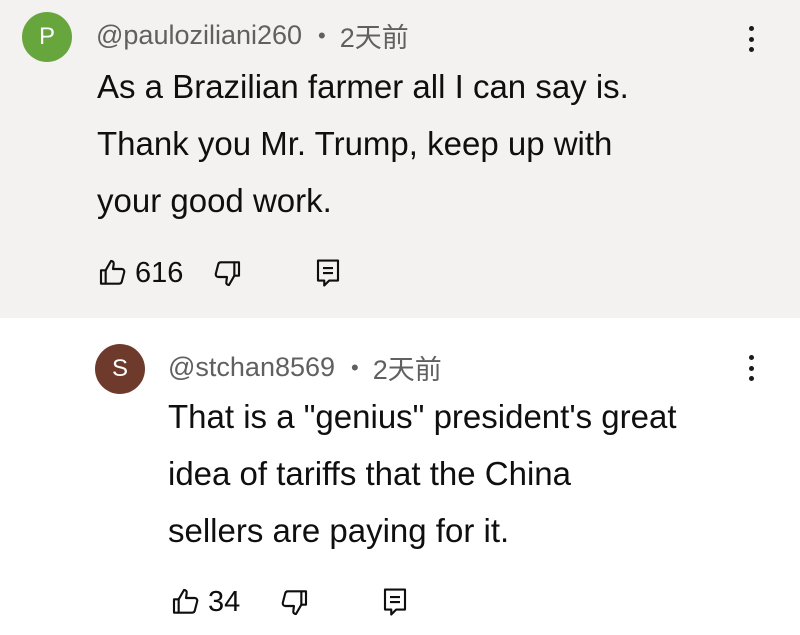  Describe the element at coordinates (214, 200) in the screenshot. I see `comment-line: your good work.` at that location.